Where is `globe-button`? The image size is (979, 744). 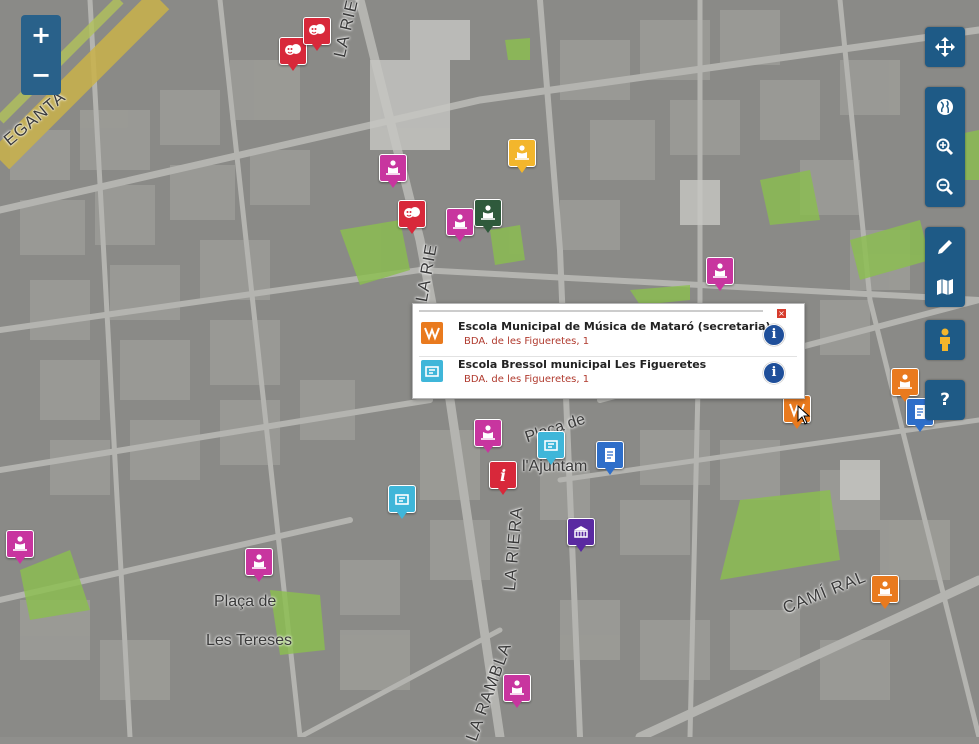
globe-button is located at coordinates (945, 107).